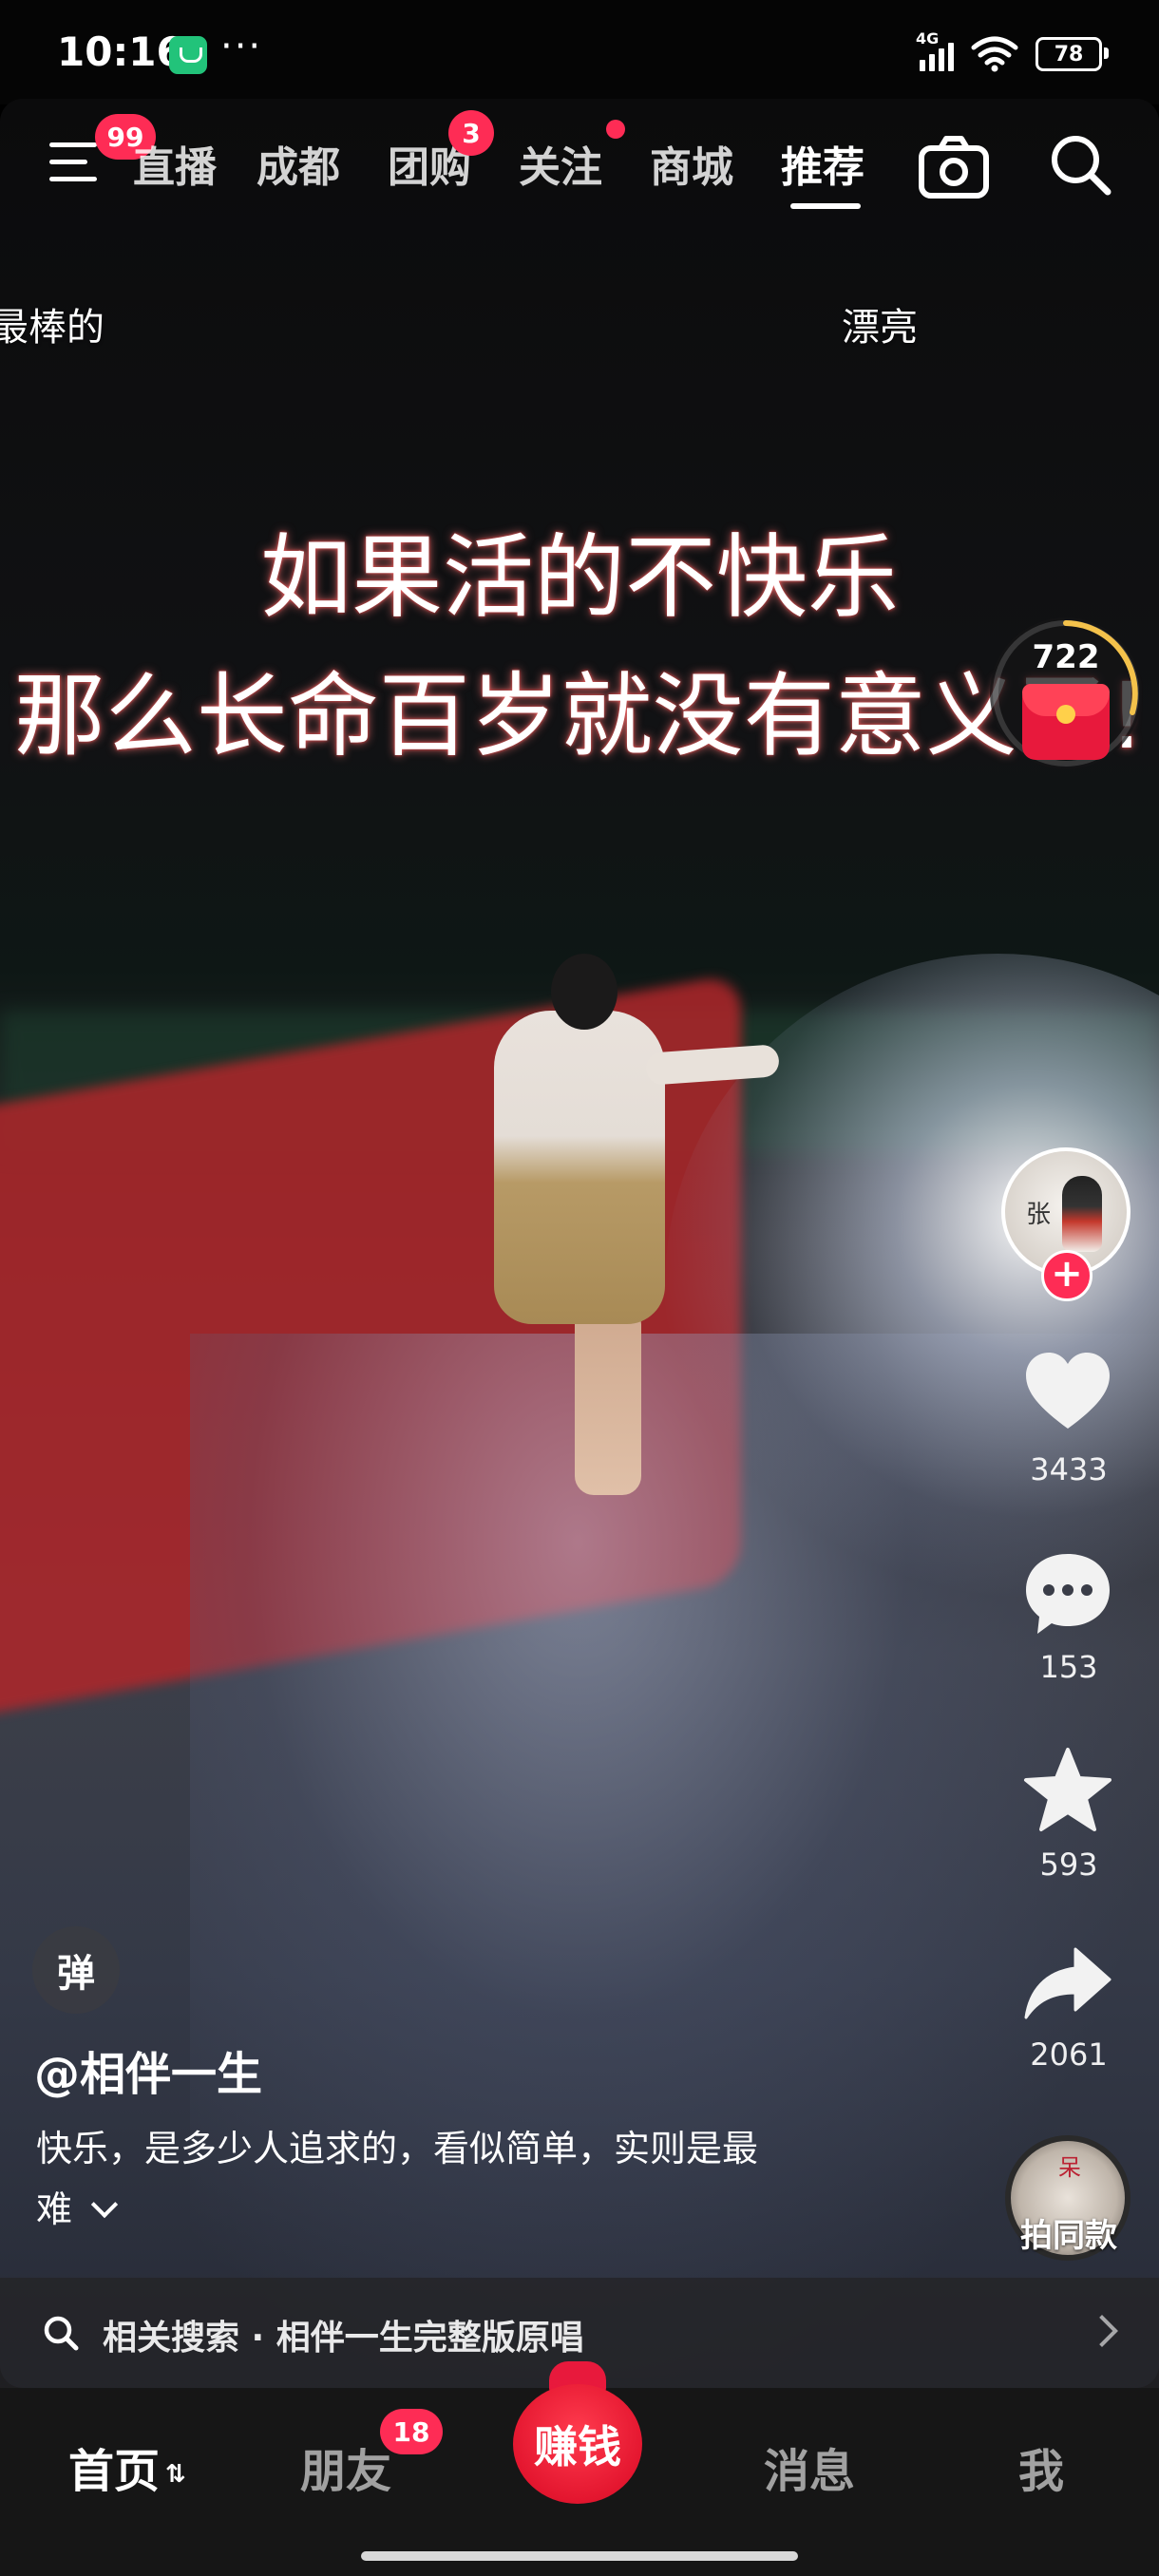  Describe the element at coordinates (120, 51) in the screenshot. I see `status-time: 10:16` at that location.